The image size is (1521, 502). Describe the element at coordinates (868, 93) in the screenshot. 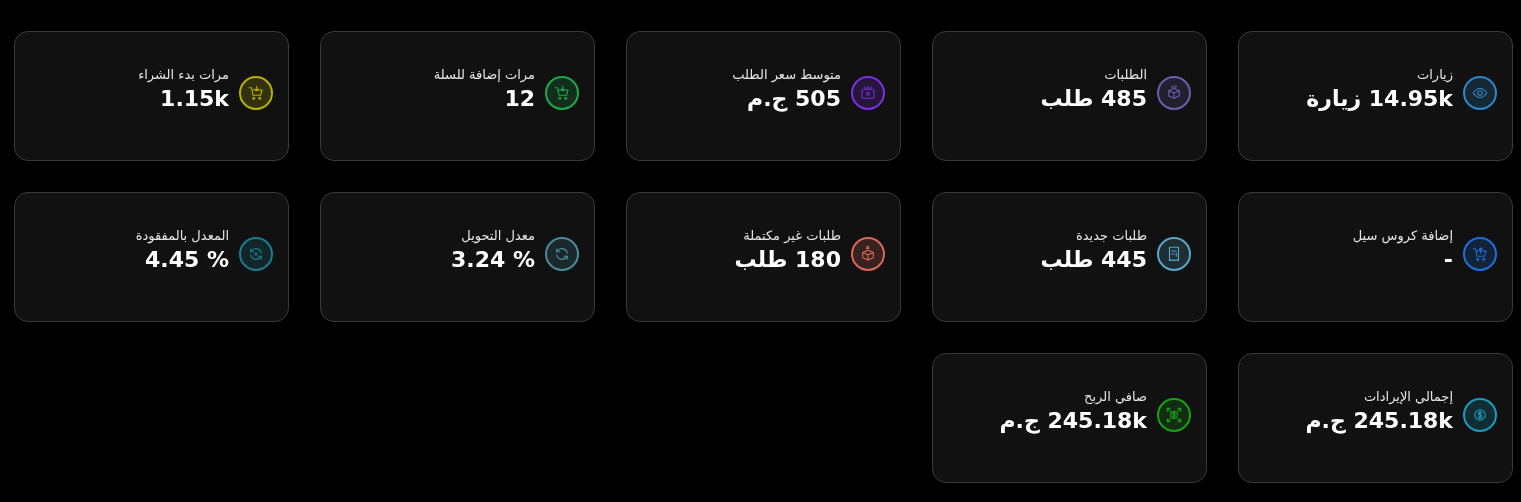

I see `wallet-icon` at that location.